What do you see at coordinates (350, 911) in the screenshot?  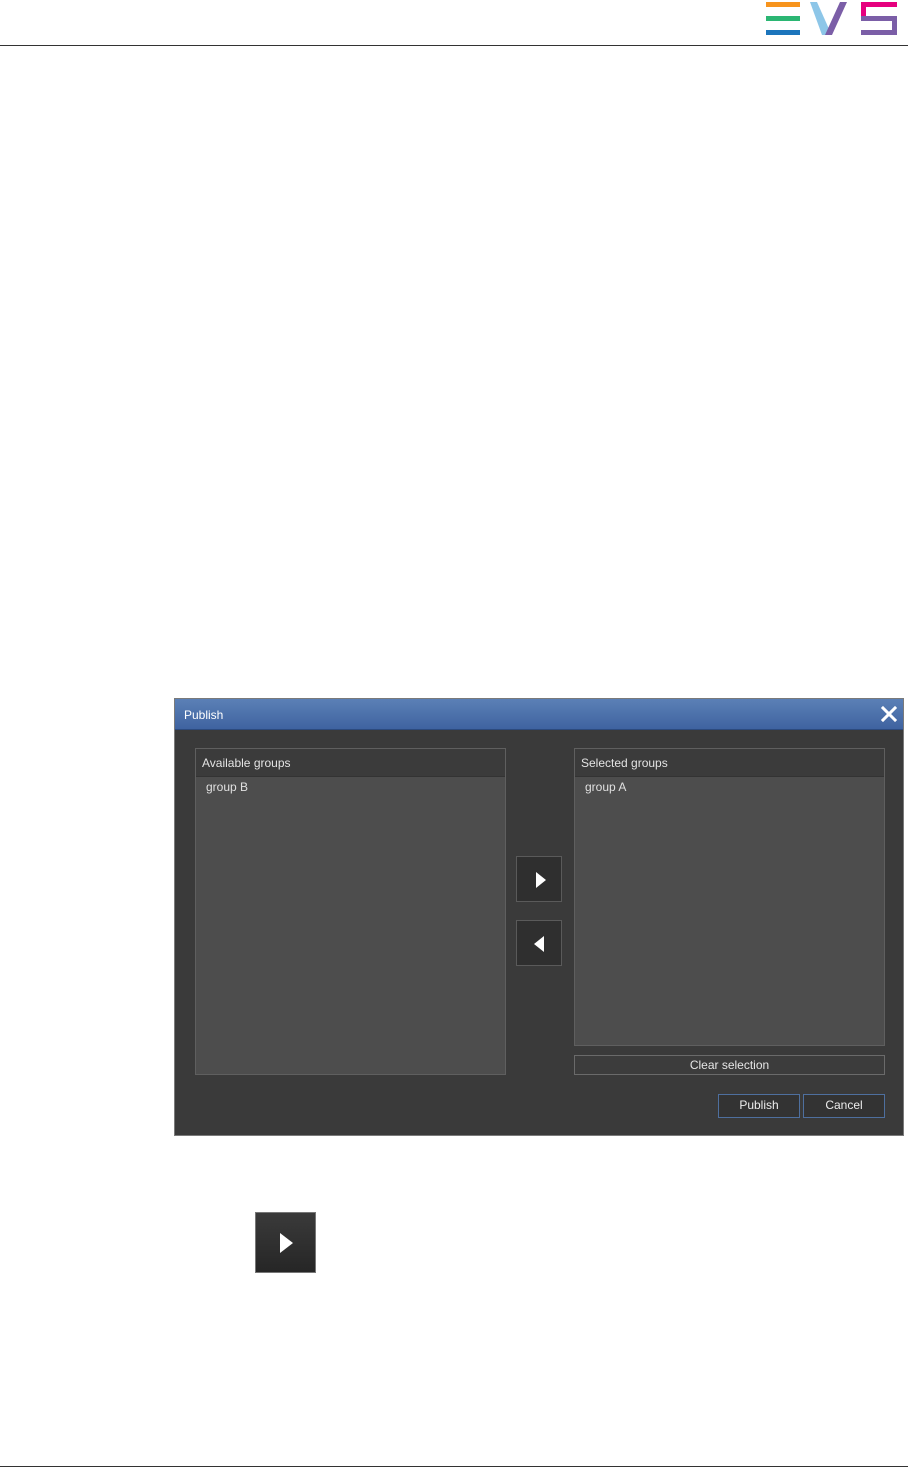 I see `available-groups-list: Available groups group B` at bounding box center [350, 911].